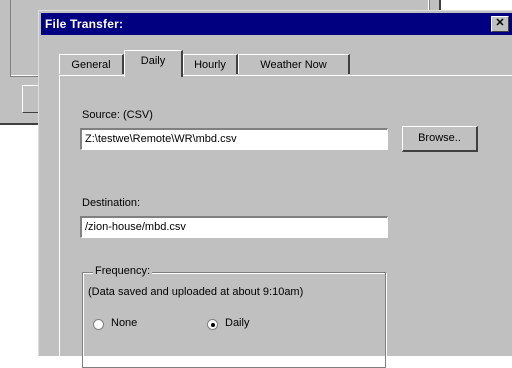  What do you see at coordinates (84, 24) in the screenshot?
I see `dialog-title: File Transfer:` at bounding box center [84, 24].